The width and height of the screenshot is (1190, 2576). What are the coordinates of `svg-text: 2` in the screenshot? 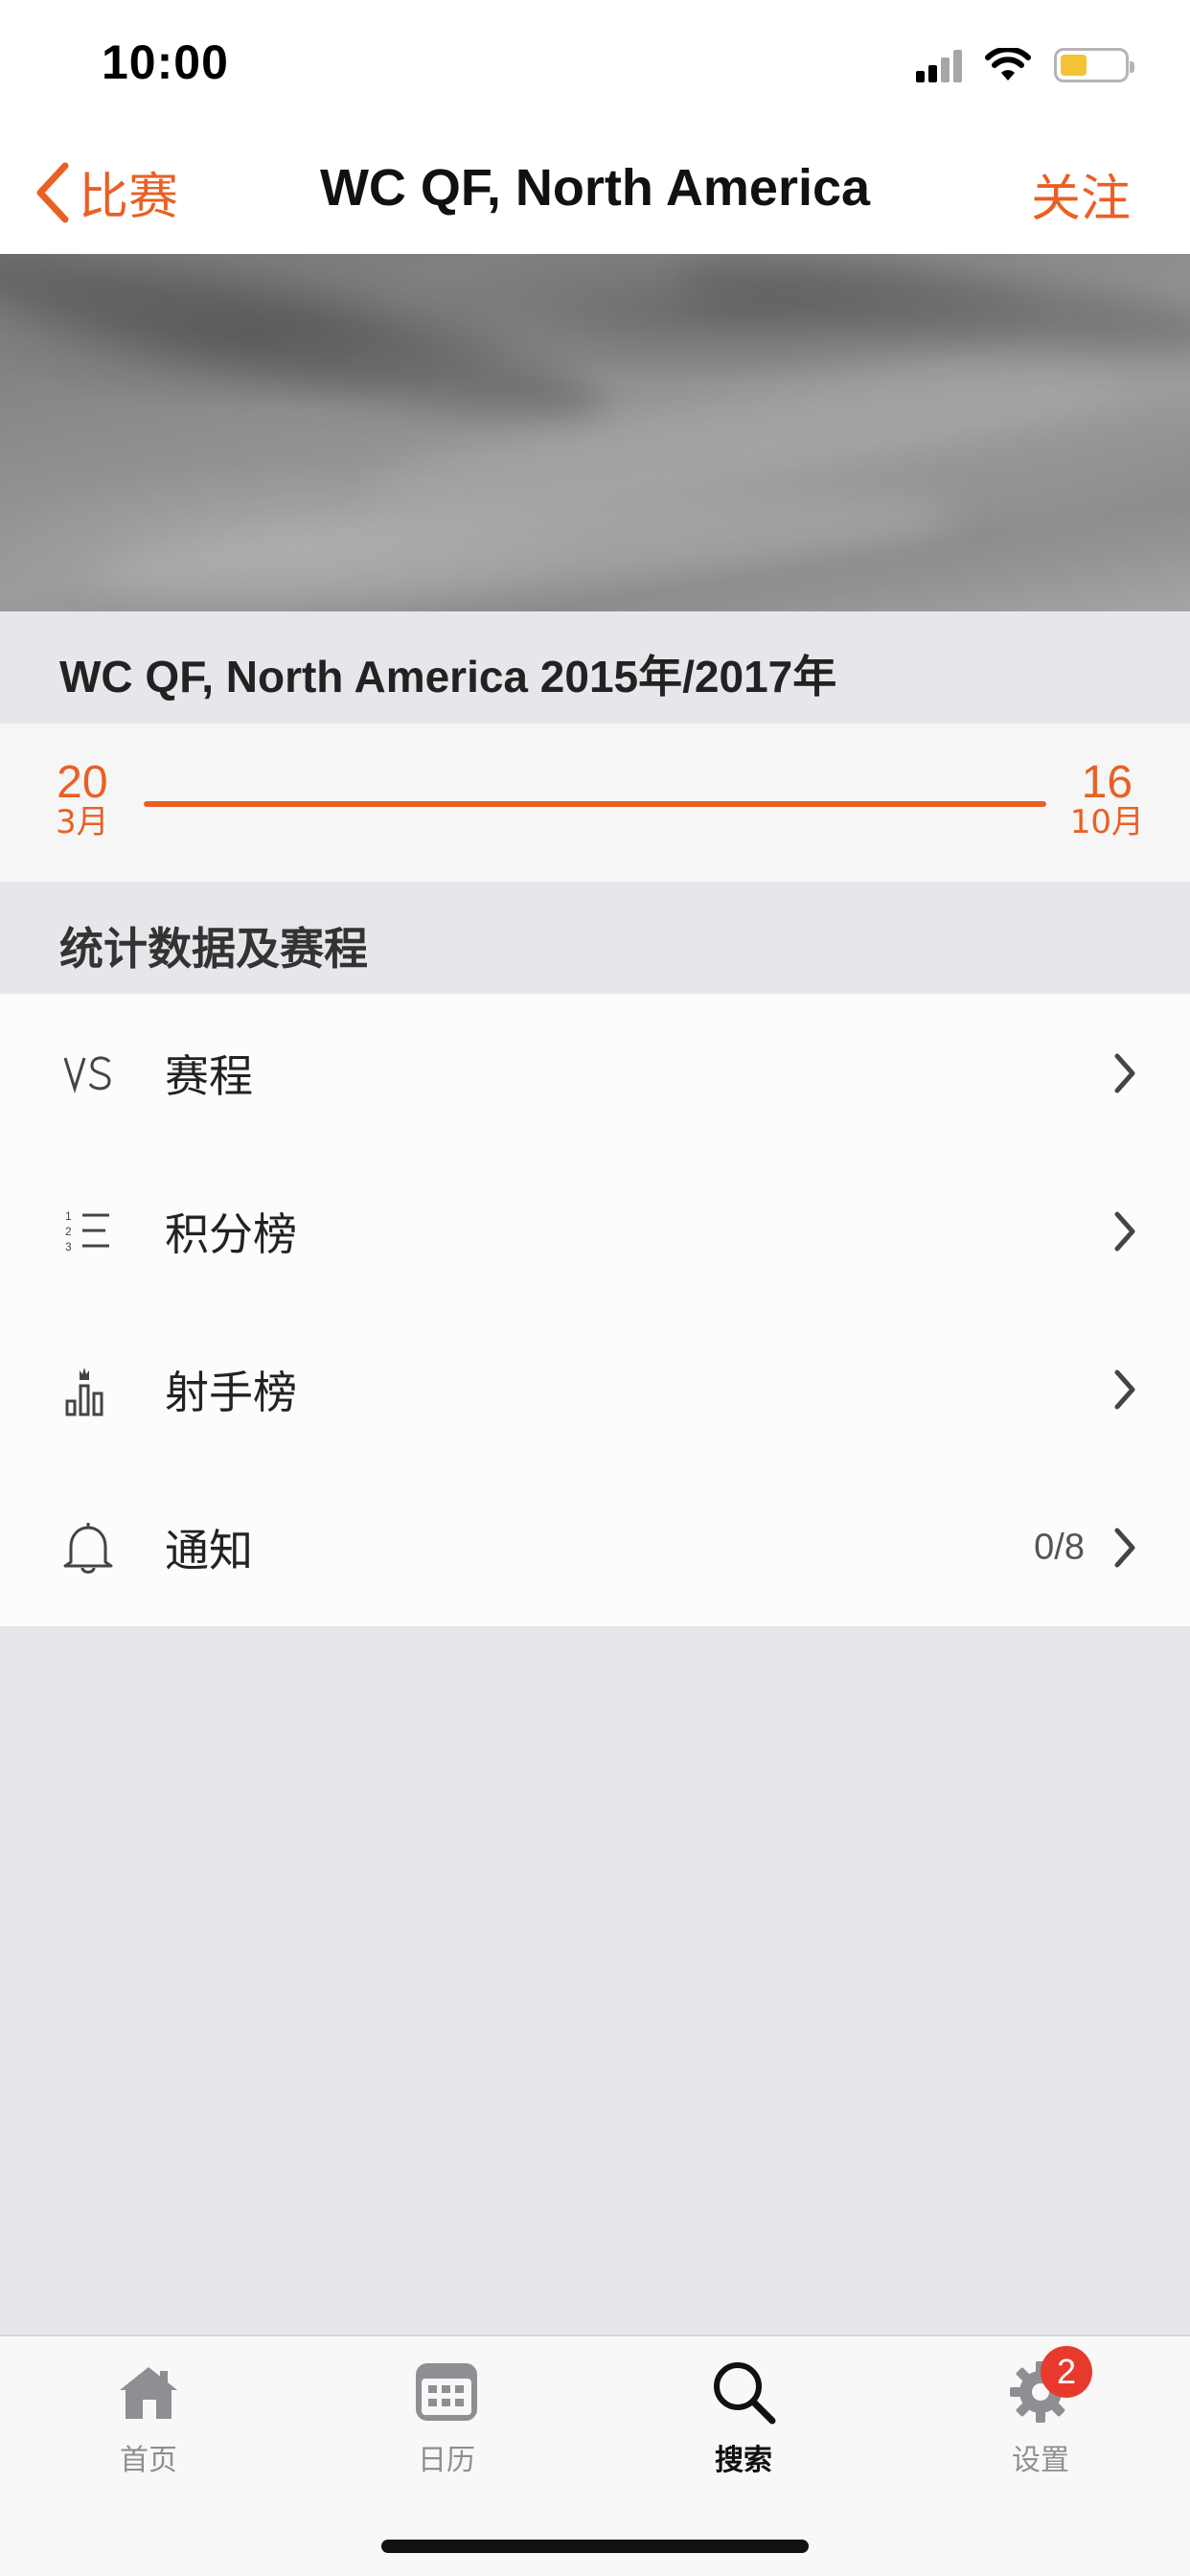 It's located at (68, 1231).